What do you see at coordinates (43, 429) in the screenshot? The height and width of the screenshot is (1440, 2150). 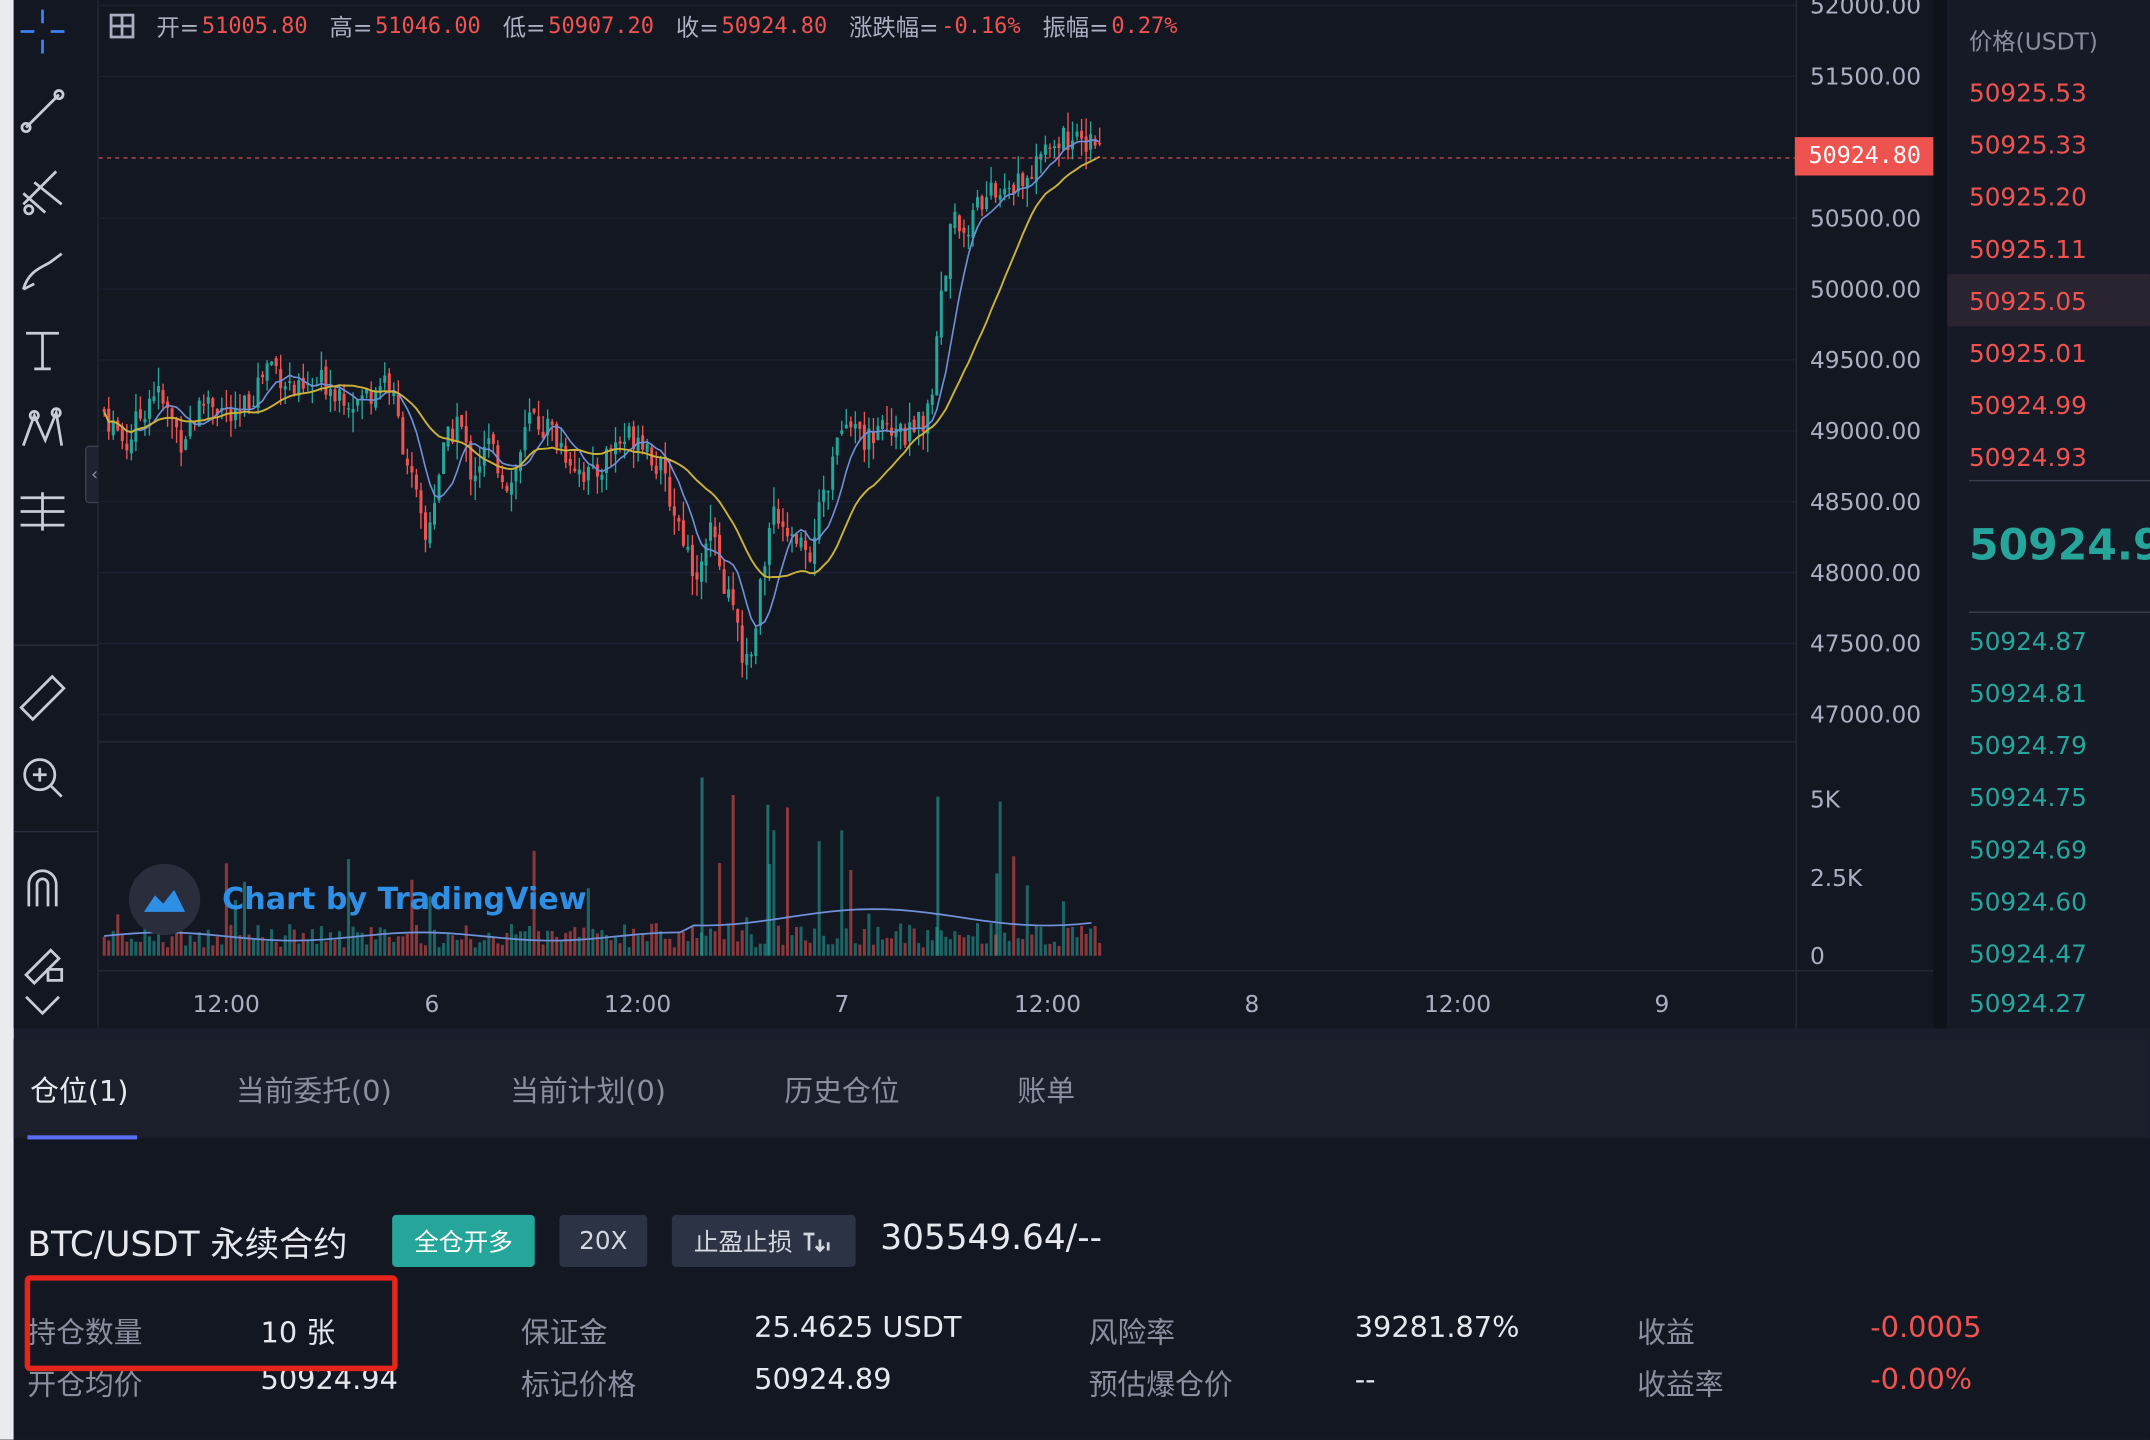 I see `pattern-tool-icon` at bounding box center [43, 429].